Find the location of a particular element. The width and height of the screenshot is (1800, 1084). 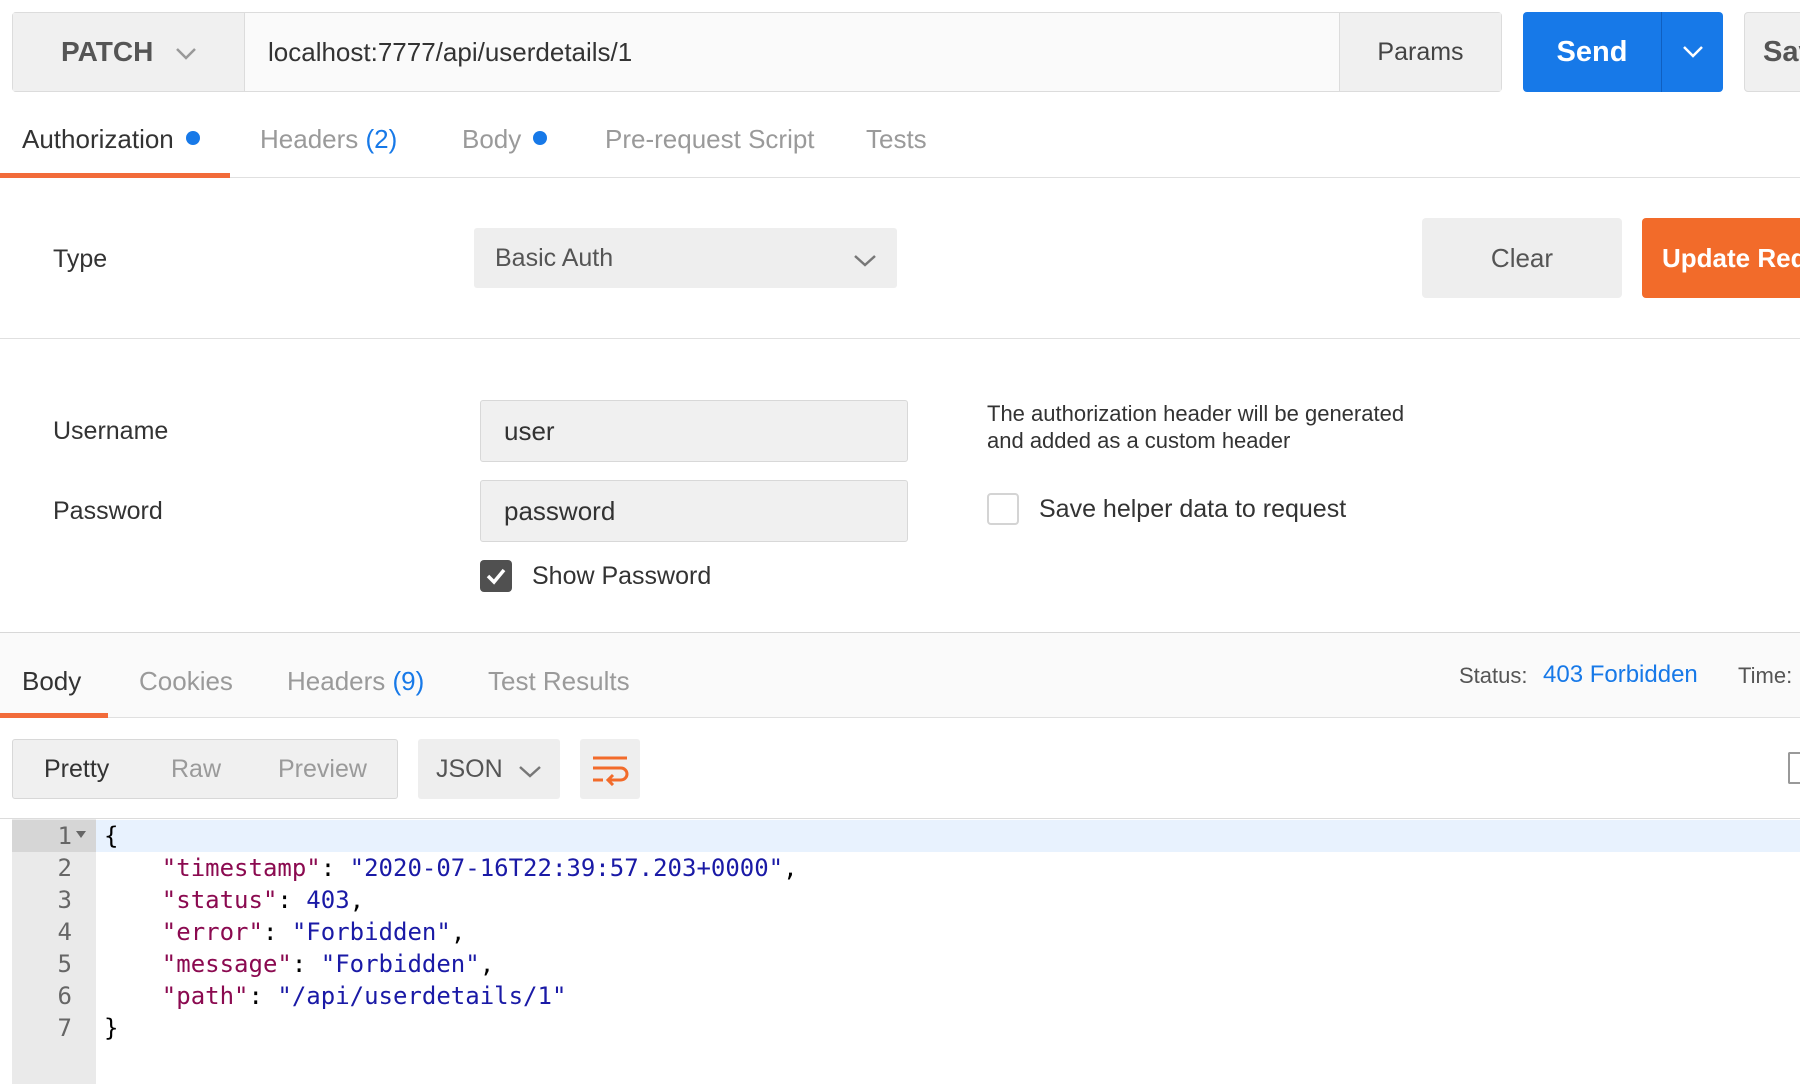

response-tab-test-results-label: Test Results is located at coordinates (559, 681).